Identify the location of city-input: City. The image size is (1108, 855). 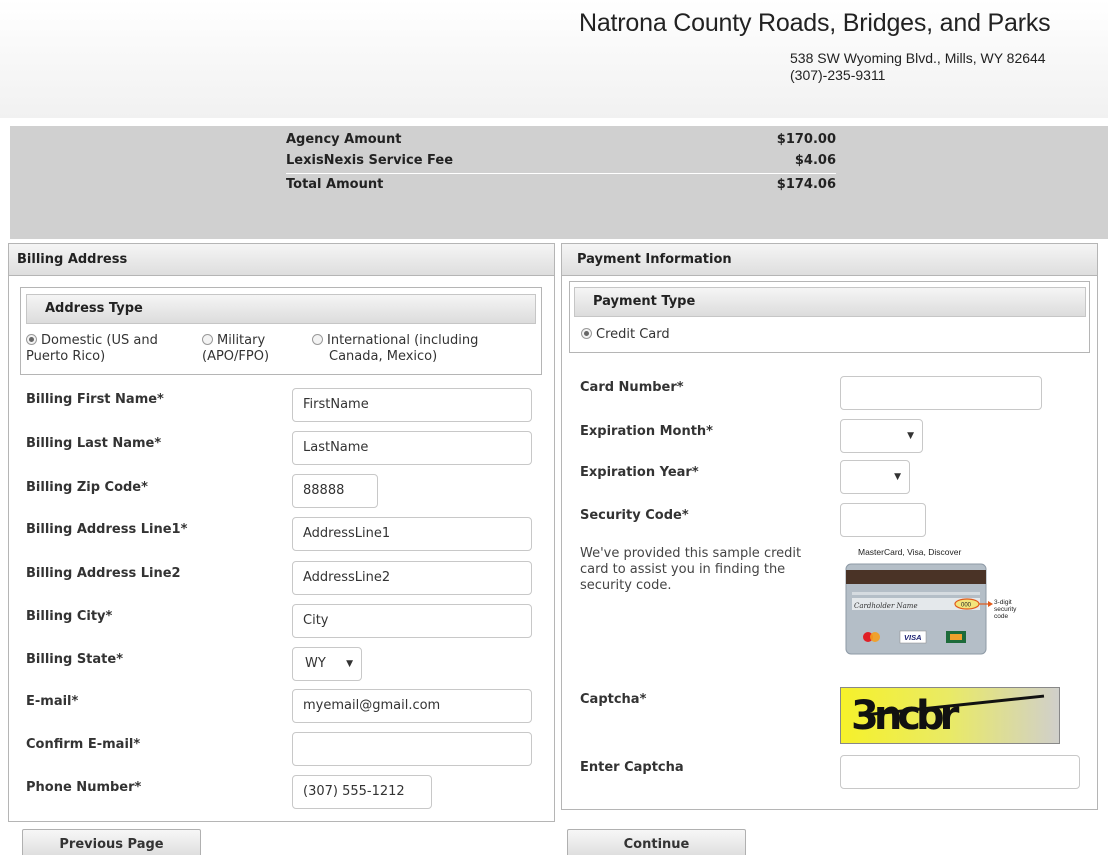
(412, 621).